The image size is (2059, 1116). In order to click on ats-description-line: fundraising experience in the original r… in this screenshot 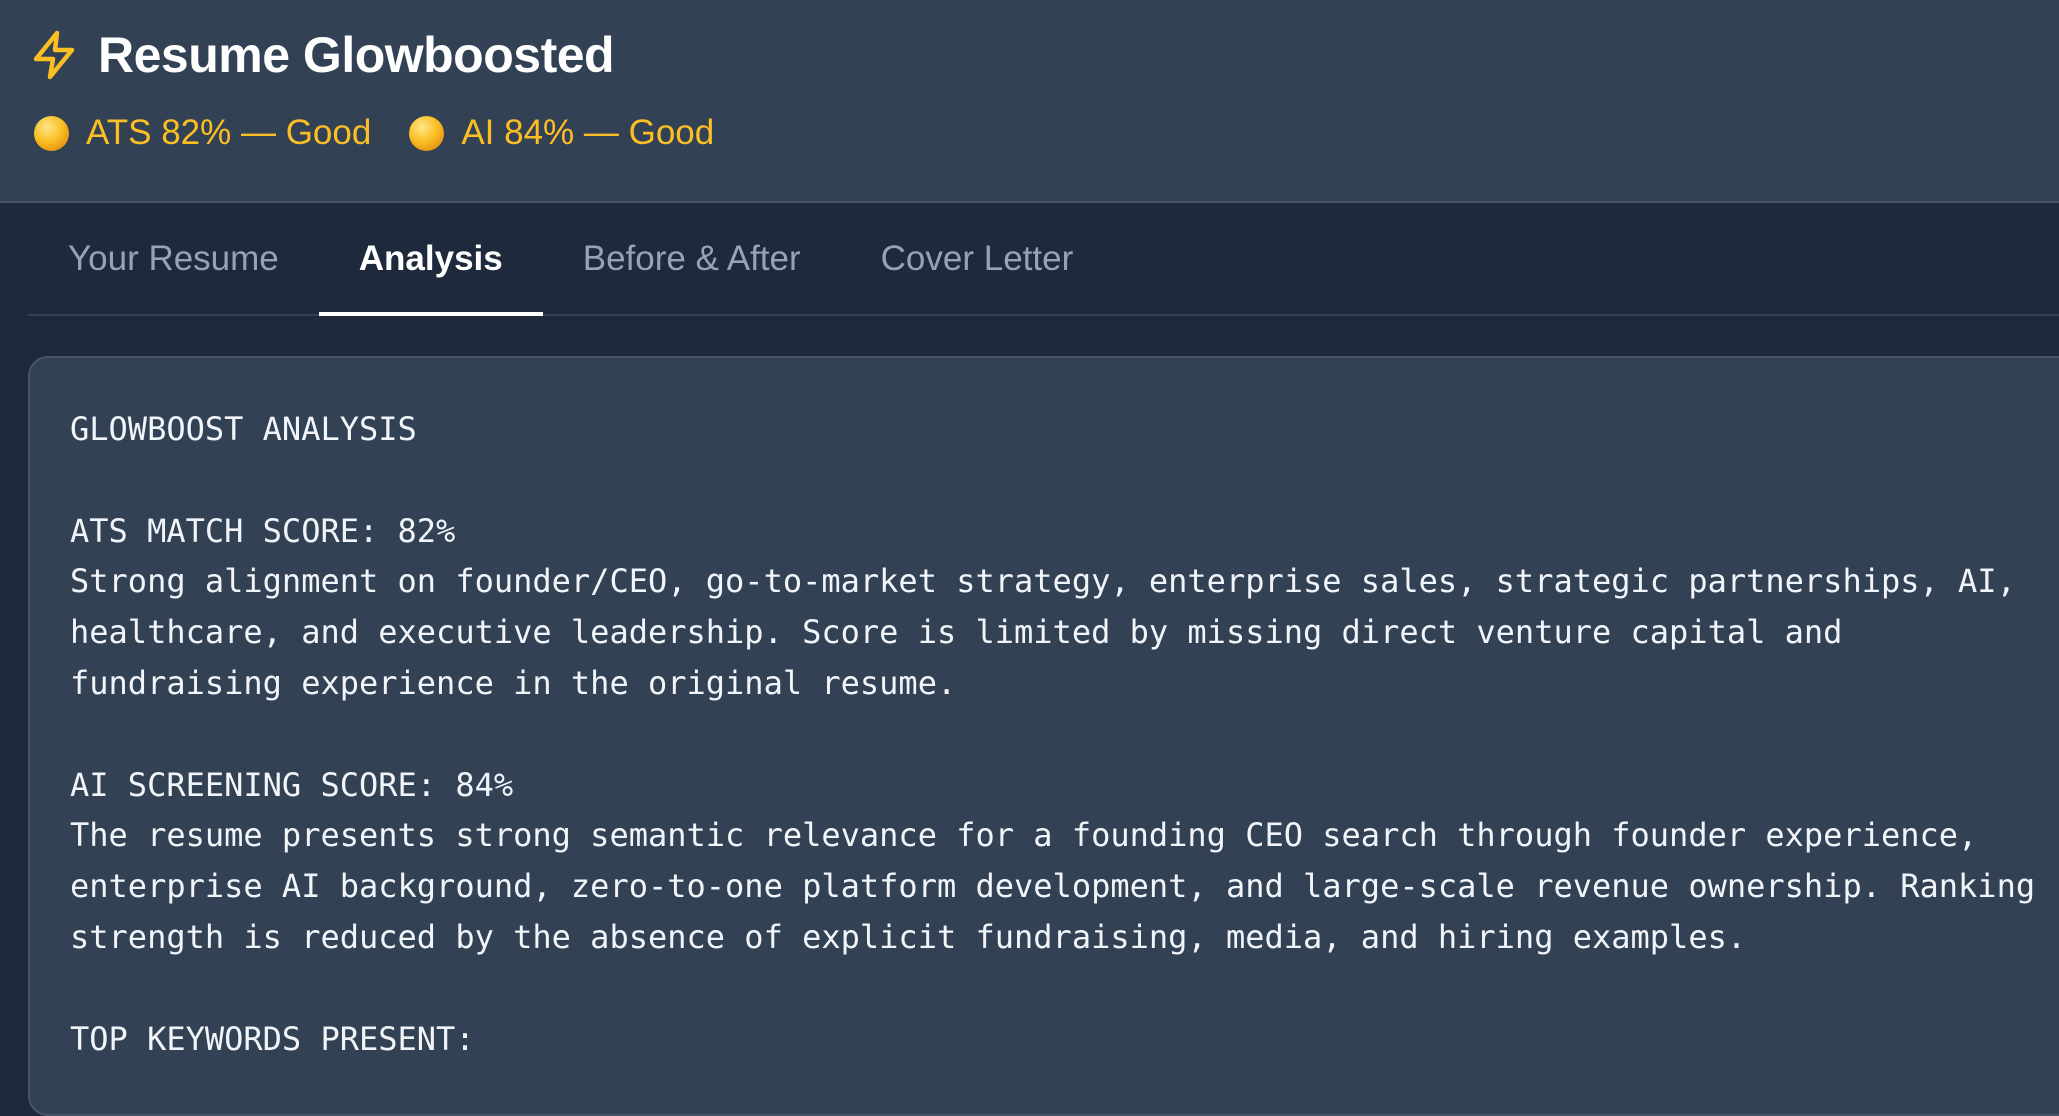, I will do `click(513, 682)`.